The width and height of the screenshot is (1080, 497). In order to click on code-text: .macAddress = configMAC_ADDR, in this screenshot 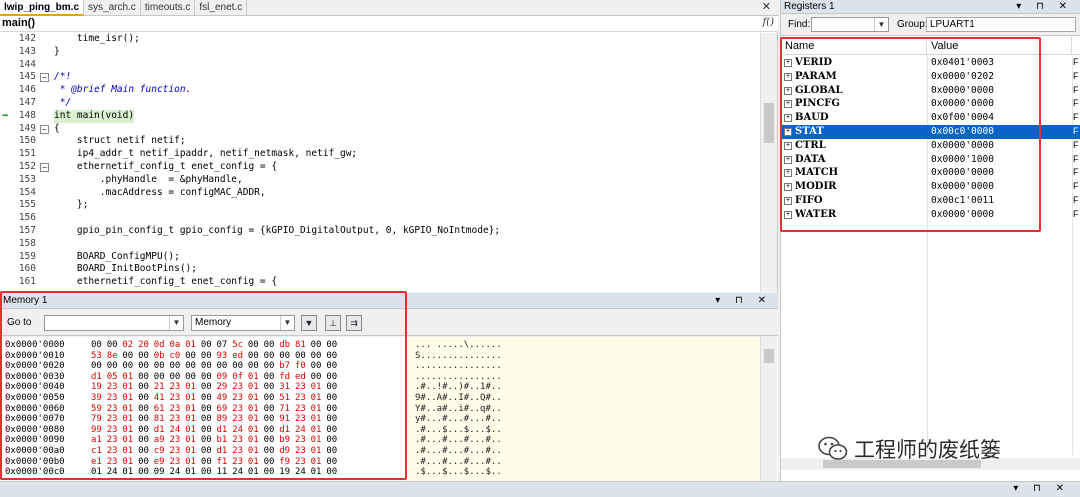, I will do `click(160, 192)`.